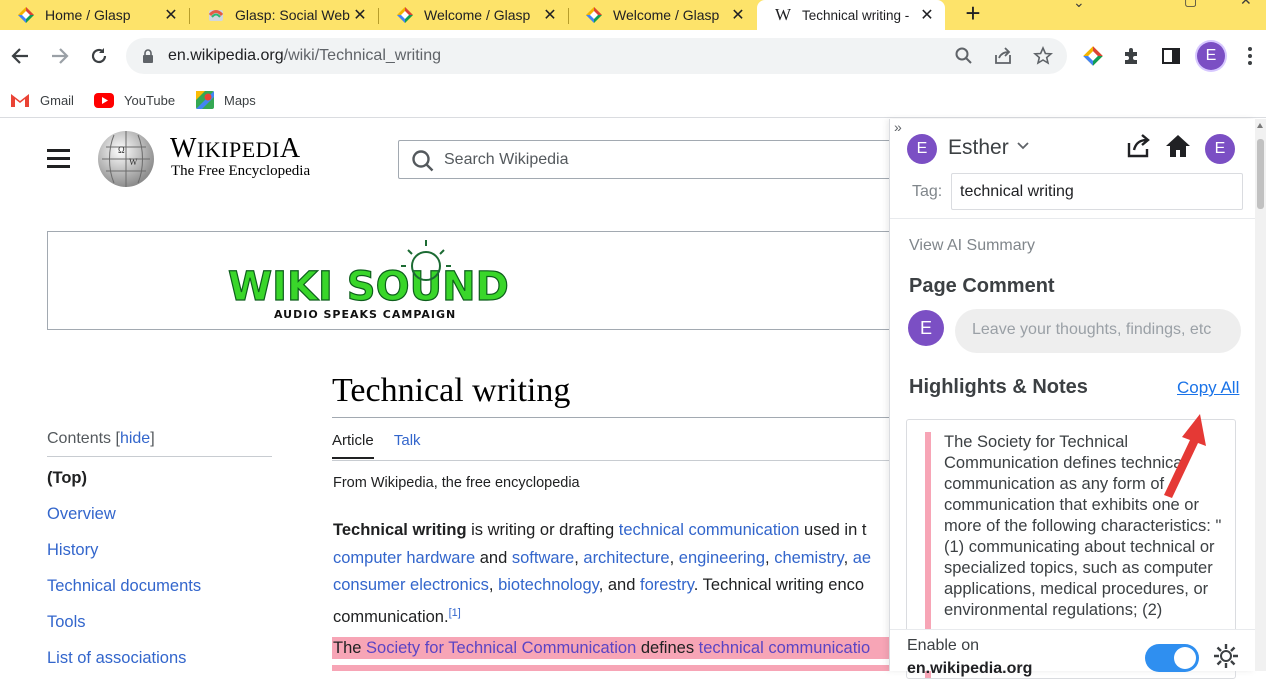 The height and width of the screenshot is (679, 1266). I want to click on tab-glasp-social: Glasp: Social Web ✕, so click(284, 15).